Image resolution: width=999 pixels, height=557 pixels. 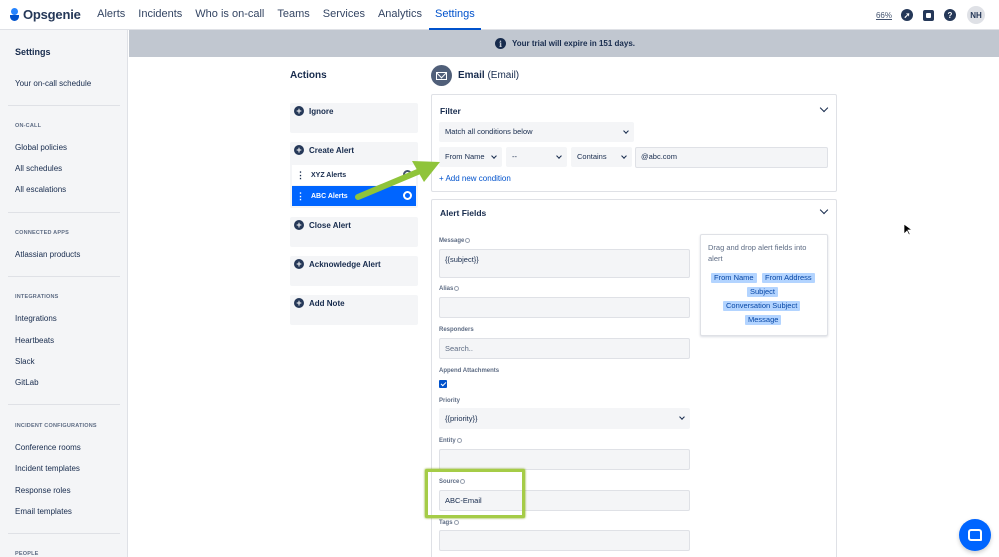 I want to click on tags-label: Tags, so click(x=449, y=523).